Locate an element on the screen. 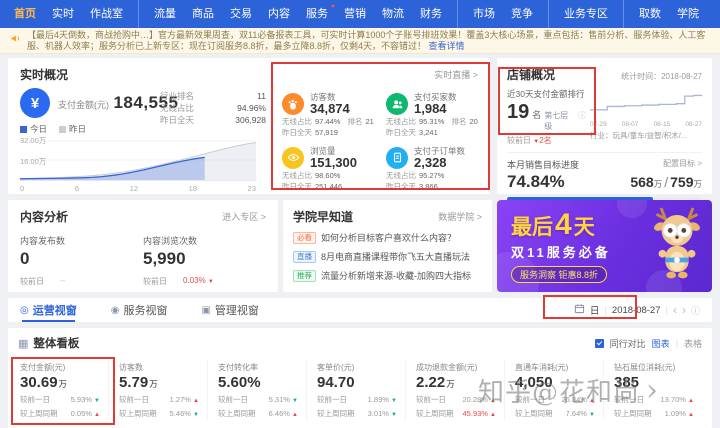 The width and height of the screenshot is (720, 428). nav-item: 实时 is located at coordinates (63, 14).